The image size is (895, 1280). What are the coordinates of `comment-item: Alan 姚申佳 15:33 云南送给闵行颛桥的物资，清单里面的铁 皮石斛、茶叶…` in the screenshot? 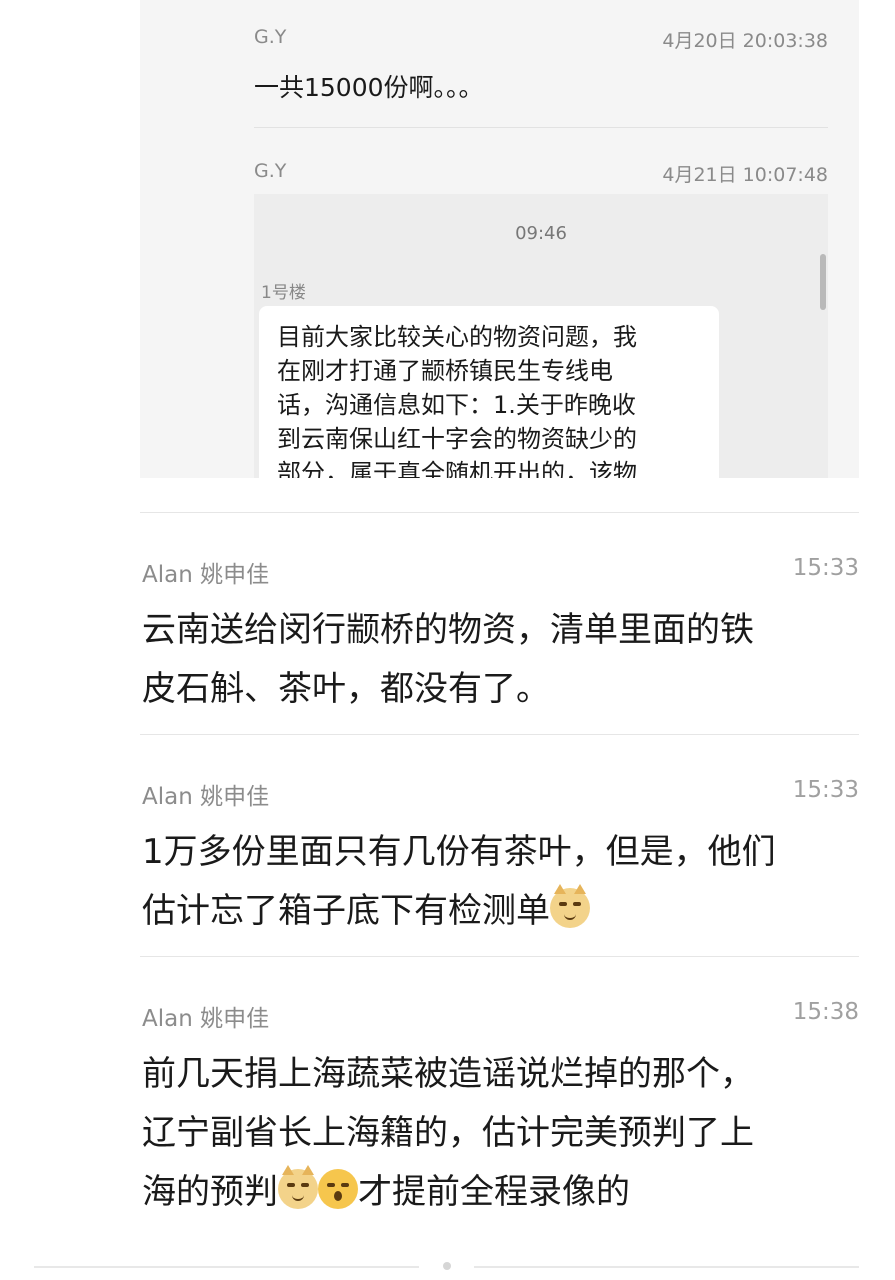 It's located at (499, 635).